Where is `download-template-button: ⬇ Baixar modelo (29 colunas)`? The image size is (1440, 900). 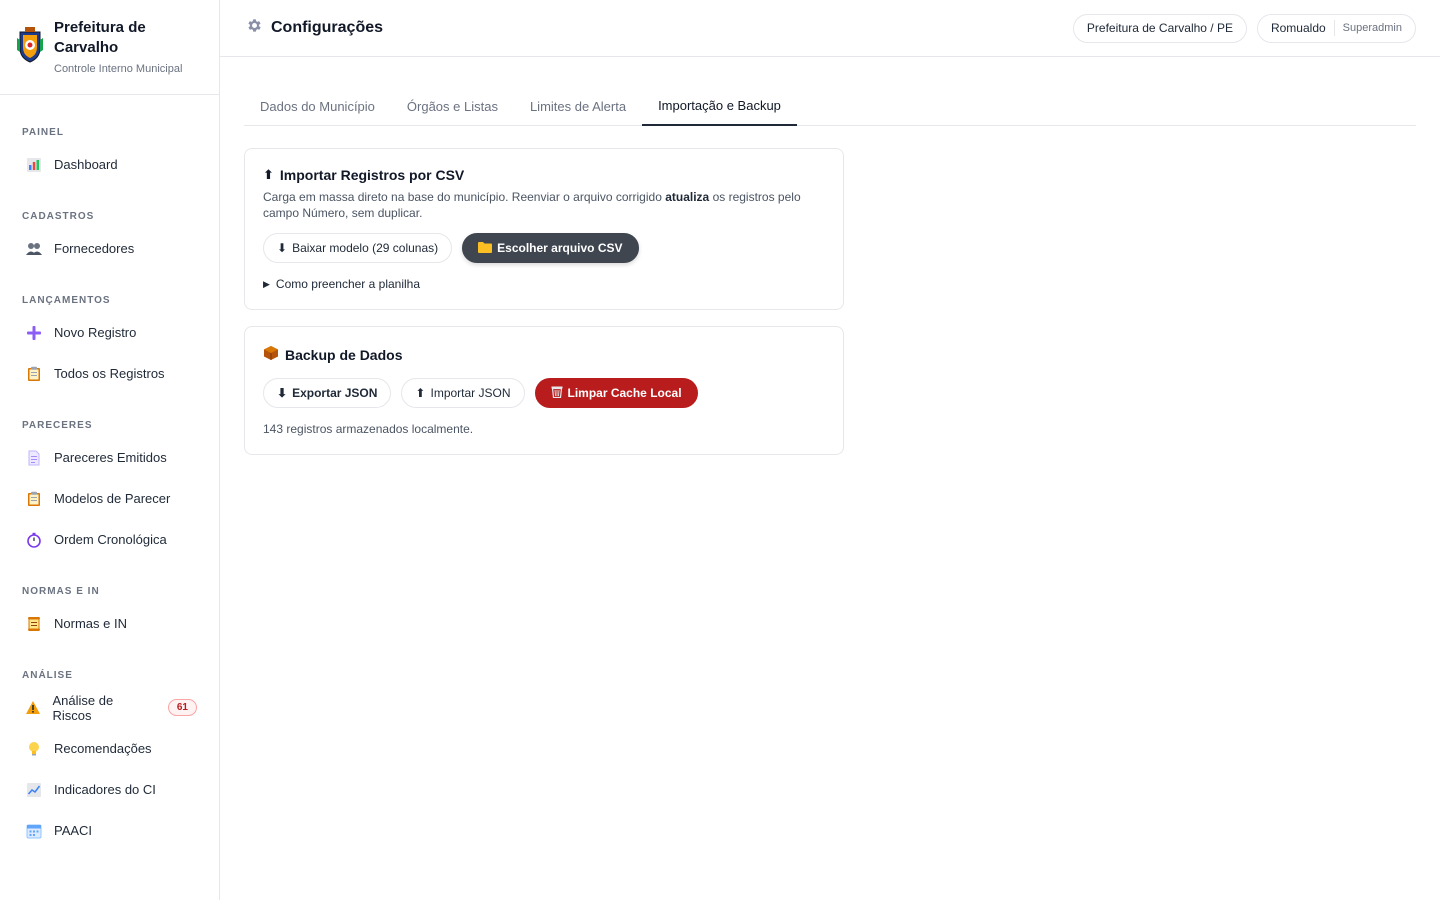
download-template-button: ⬇ Baixar modelo (29 colunas) is located at coordinates (358, 248).